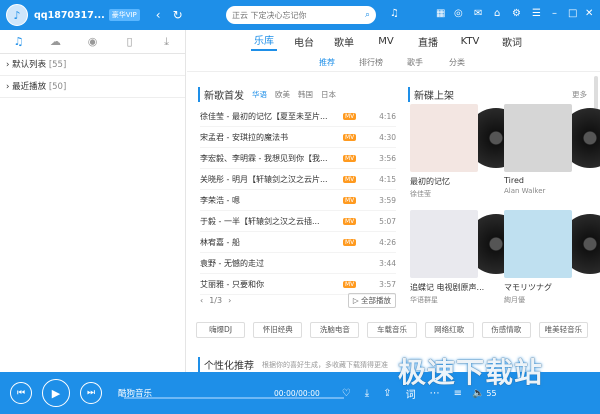 This screenshot has width=600, height=414. Describe the element at coordinates (282, 94) in the screenshot. I see `filter-western: 欧美` at that location.